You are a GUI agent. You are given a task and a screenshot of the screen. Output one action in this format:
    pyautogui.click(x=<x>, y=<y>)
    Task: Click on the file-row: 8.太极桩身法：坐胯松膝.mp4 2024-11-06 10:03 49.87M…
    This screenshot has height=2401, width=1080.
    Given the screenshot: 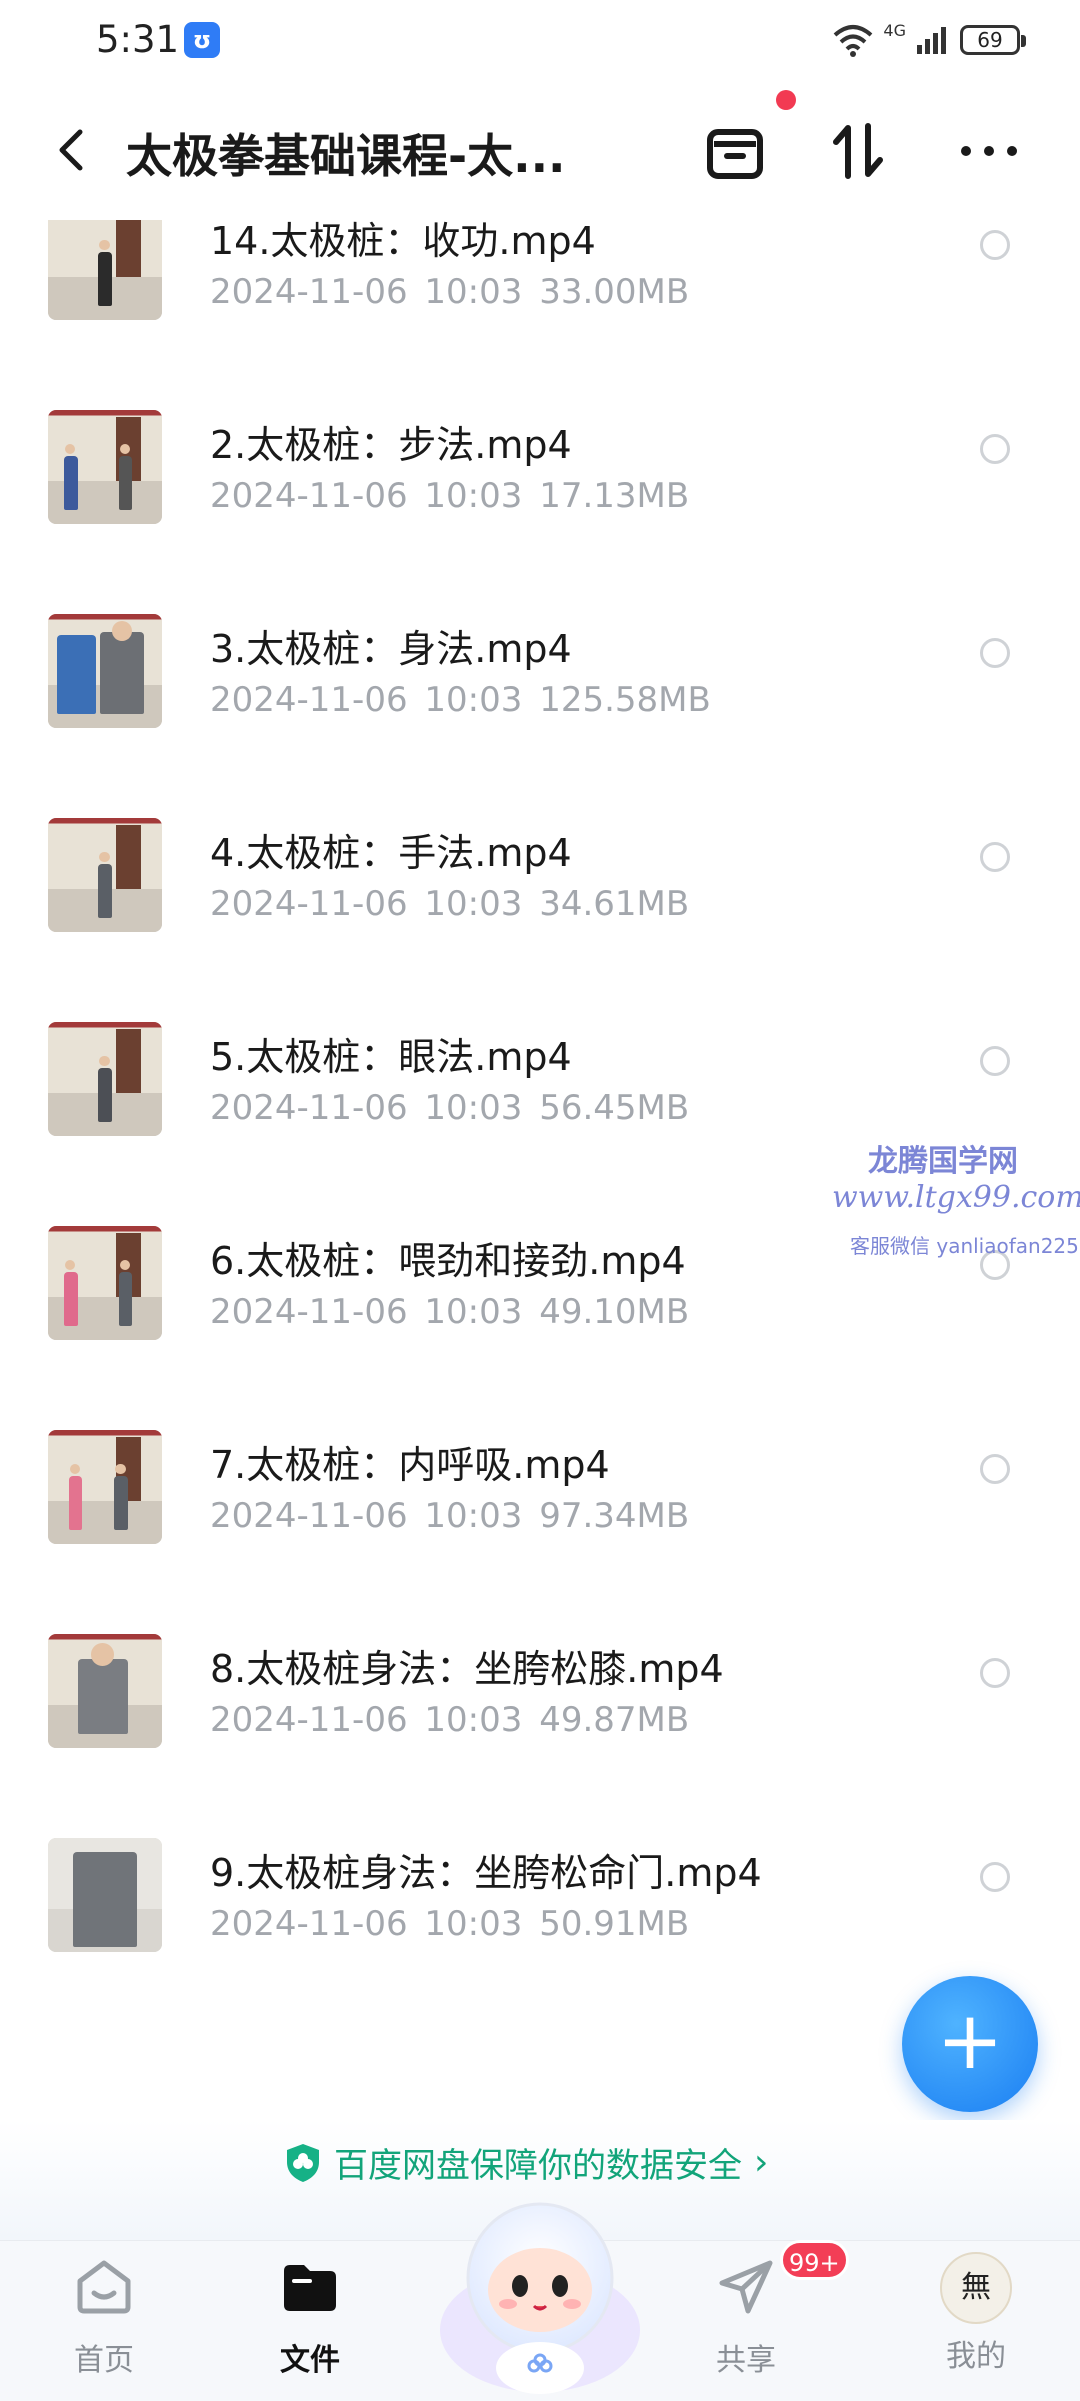 What is the action you would take?
    pyautogui.click(x=540, y=1736)
    